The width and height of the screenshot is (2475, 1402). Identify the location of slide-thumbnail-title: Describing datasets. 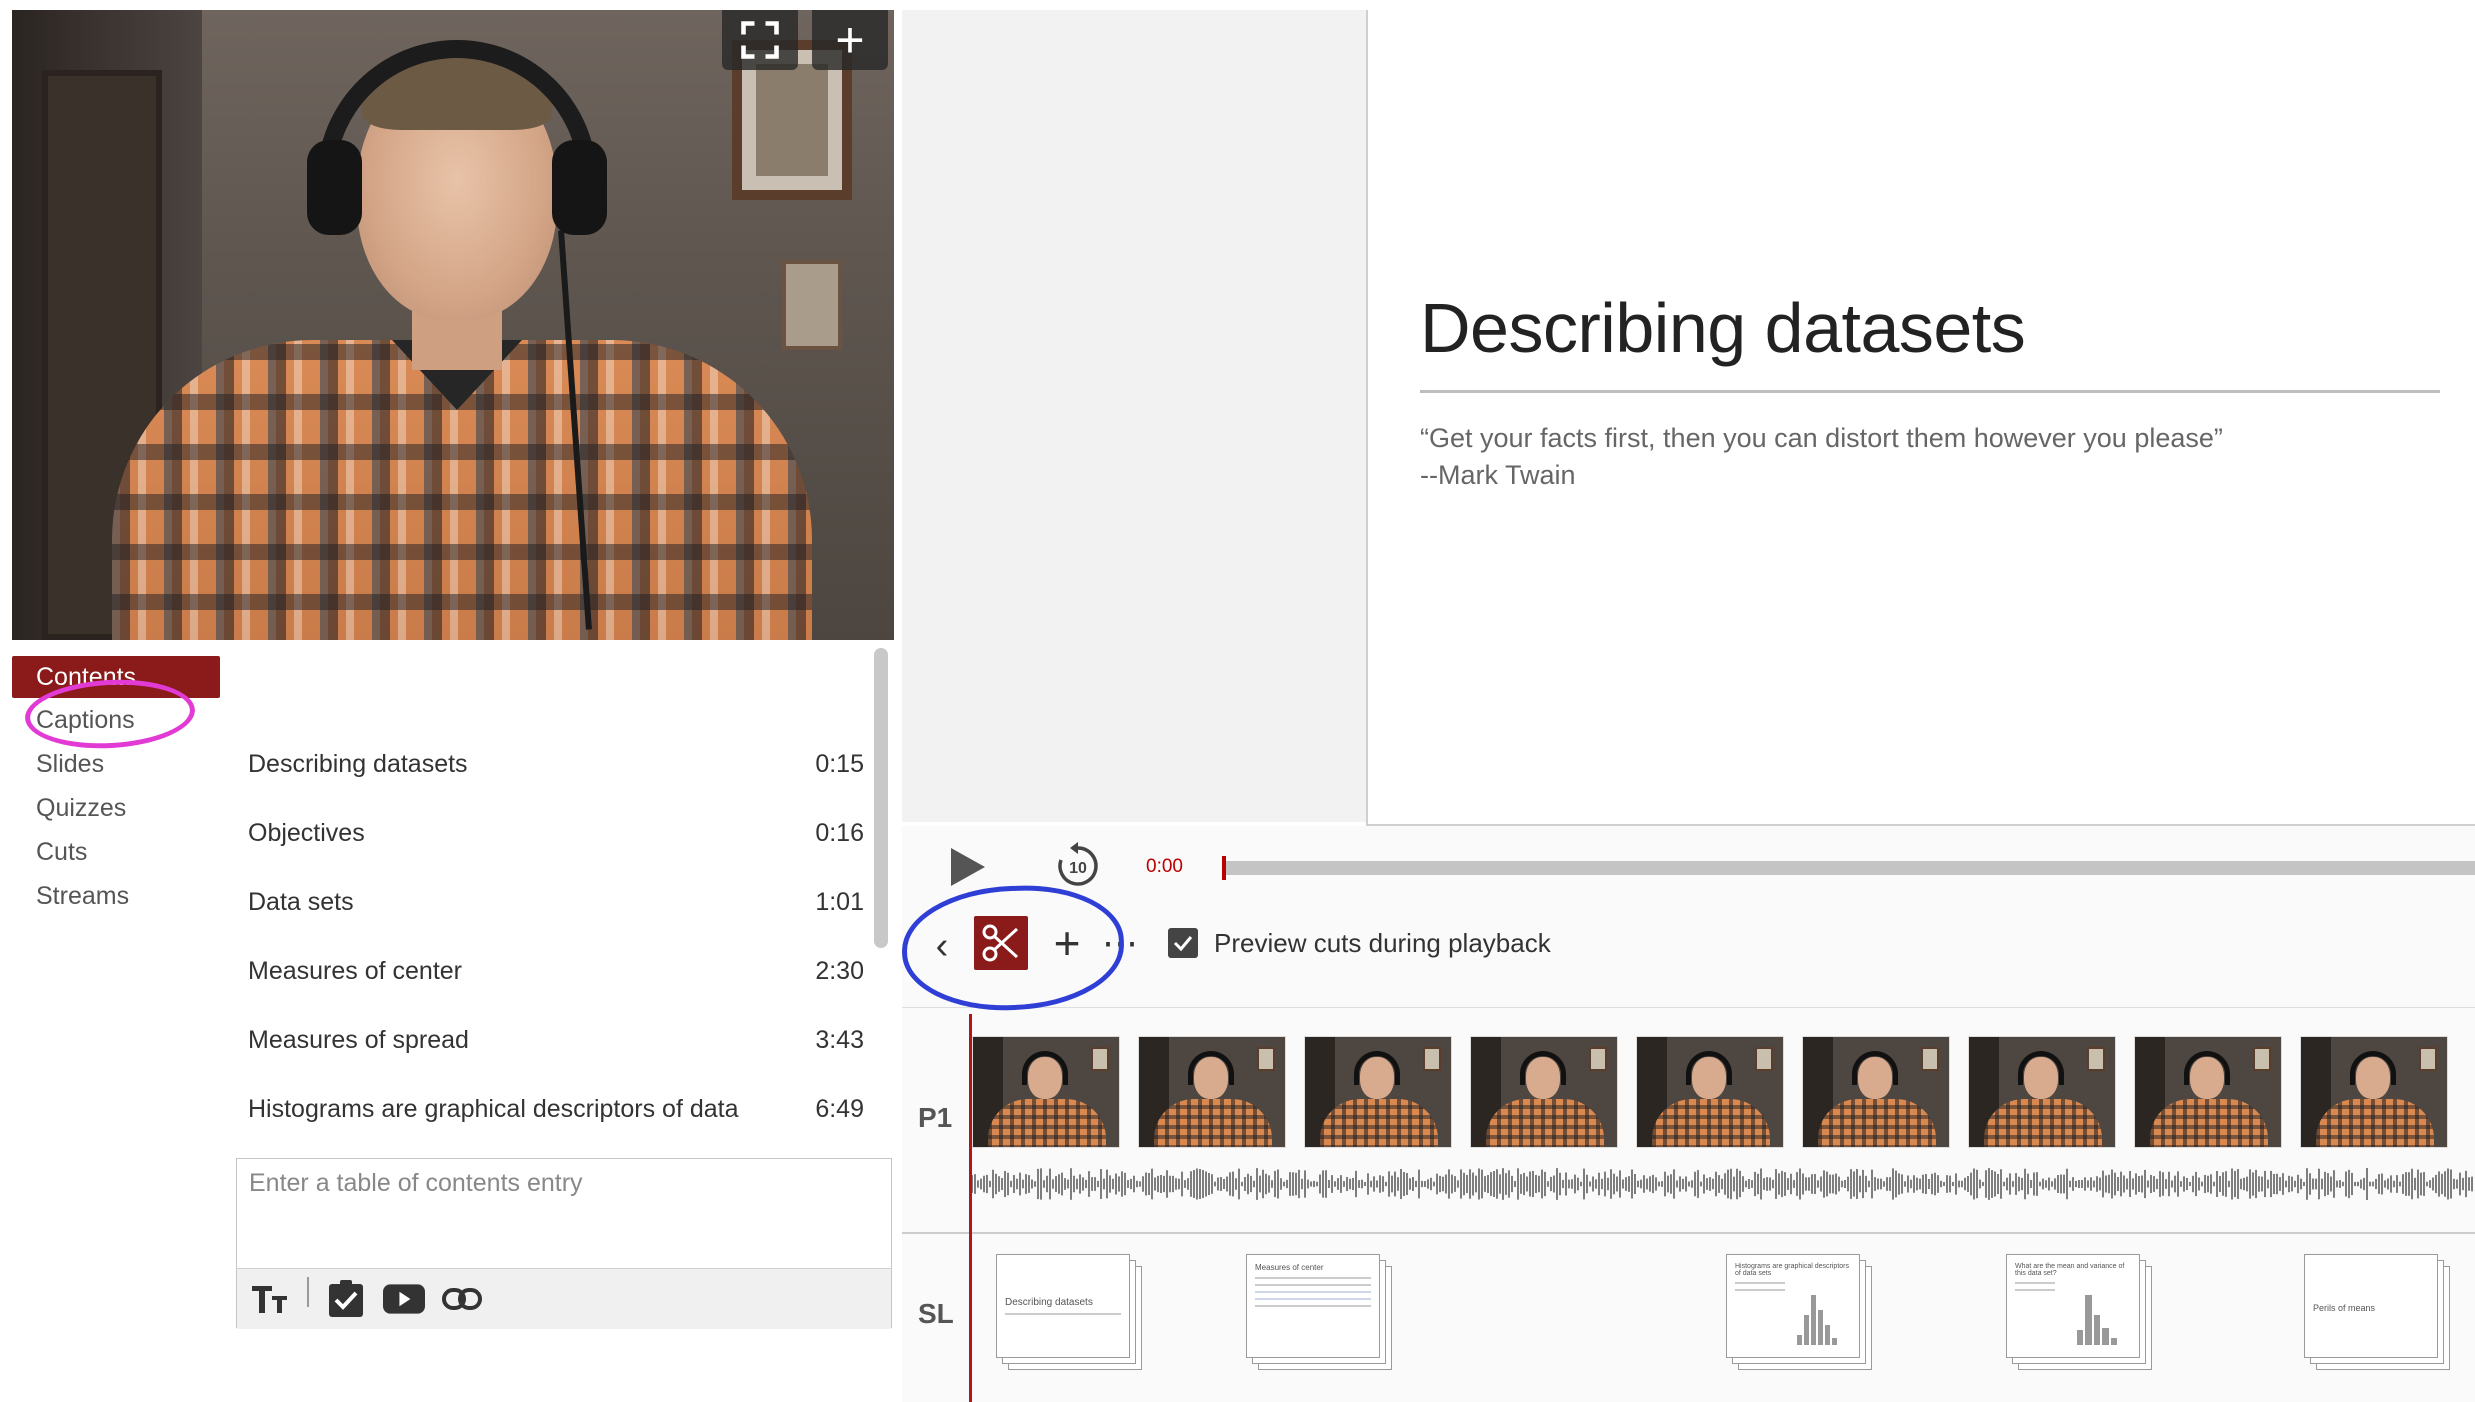
(1049, 1302).